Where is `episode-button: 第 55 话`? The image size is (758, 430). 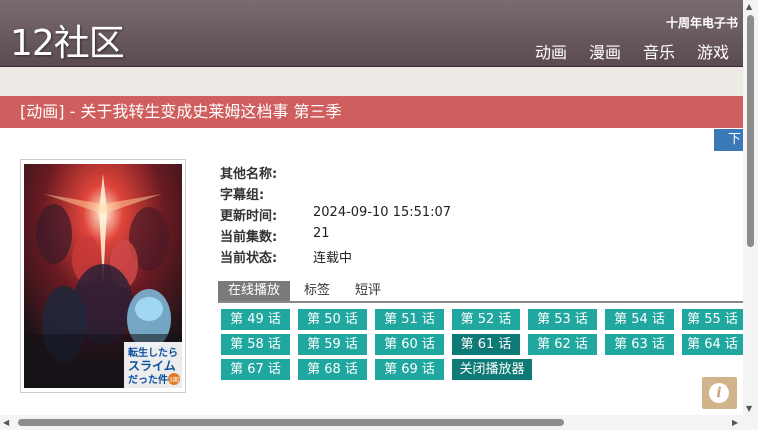 episode-button: 第 55 话 is located at coordinates (712, 319).